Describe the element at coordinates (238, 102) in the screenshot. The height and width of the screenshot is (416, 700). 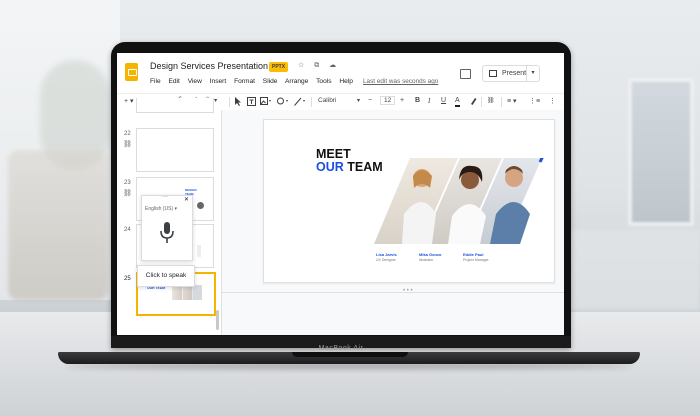
I see `select-cursor-icon` at that location.